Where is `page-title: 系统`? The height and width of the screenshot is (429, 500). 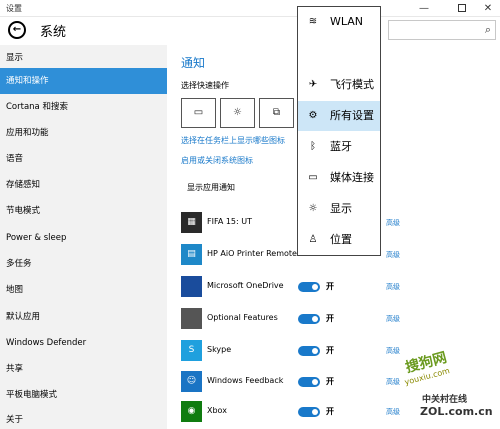 page-title: 系统 is located at coordinates (53, 32).